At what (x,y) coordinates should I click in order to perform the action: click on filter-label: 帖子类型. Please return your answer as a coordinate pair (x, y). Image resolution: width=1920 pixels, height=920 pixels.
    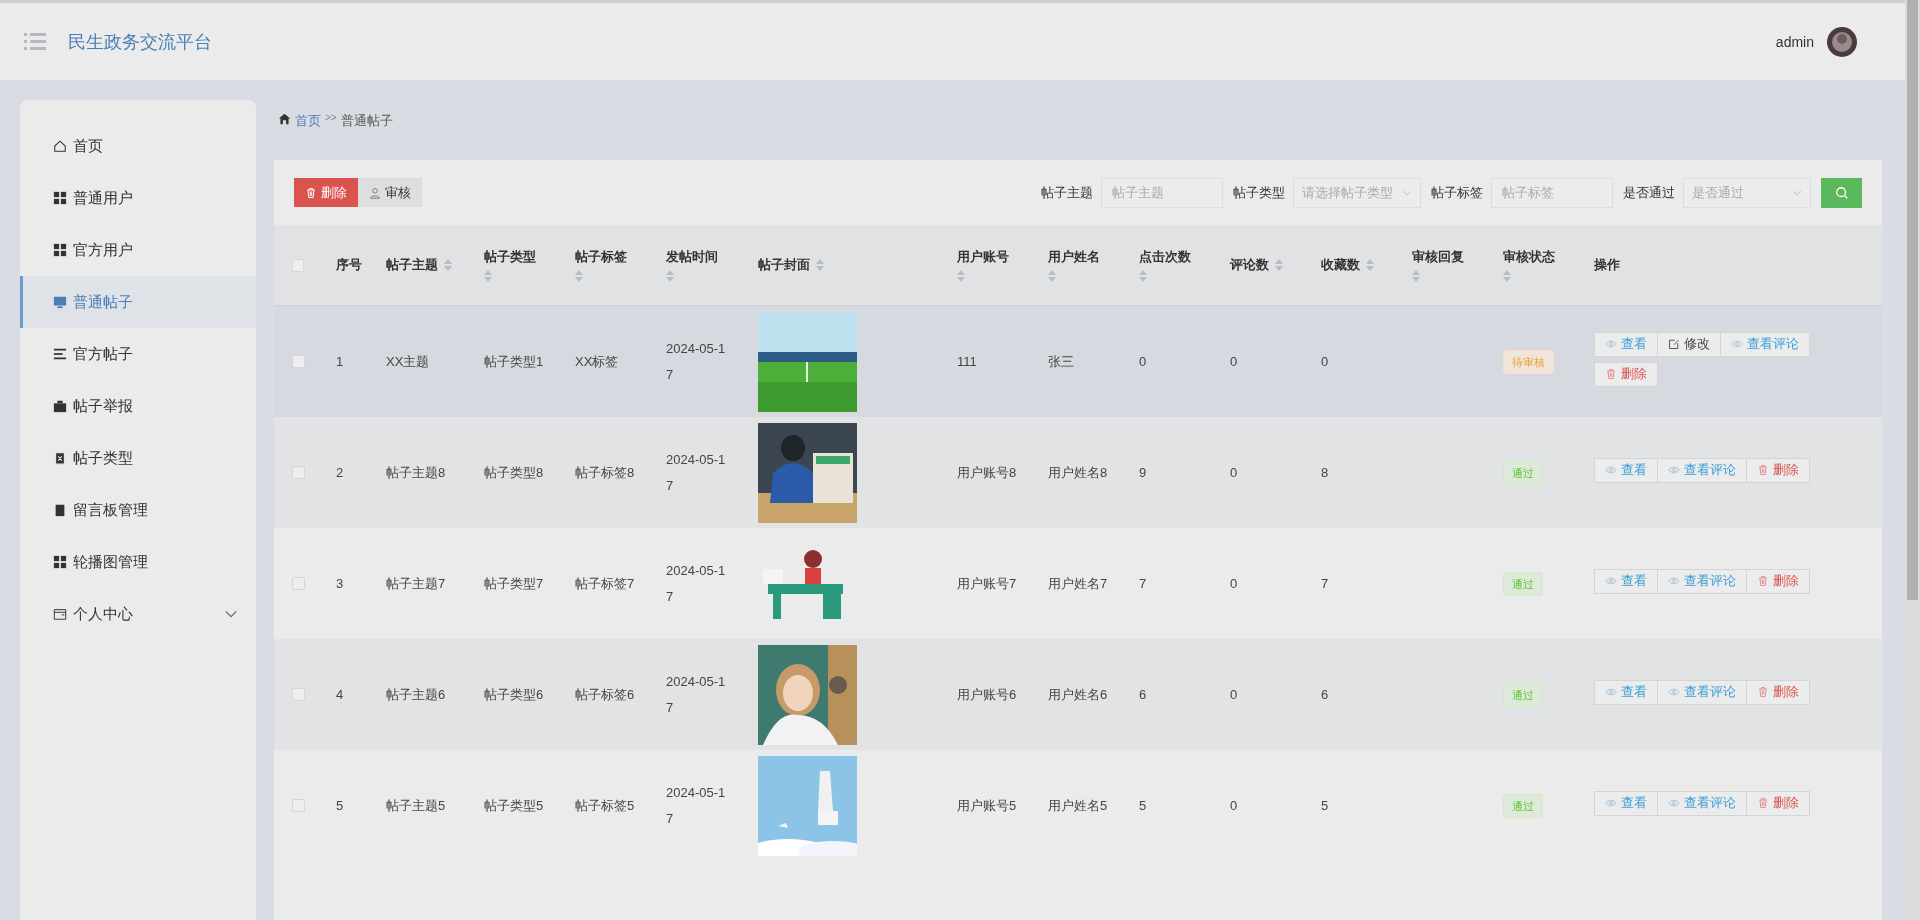
    Looking at the image, I should click on (1259, 192).